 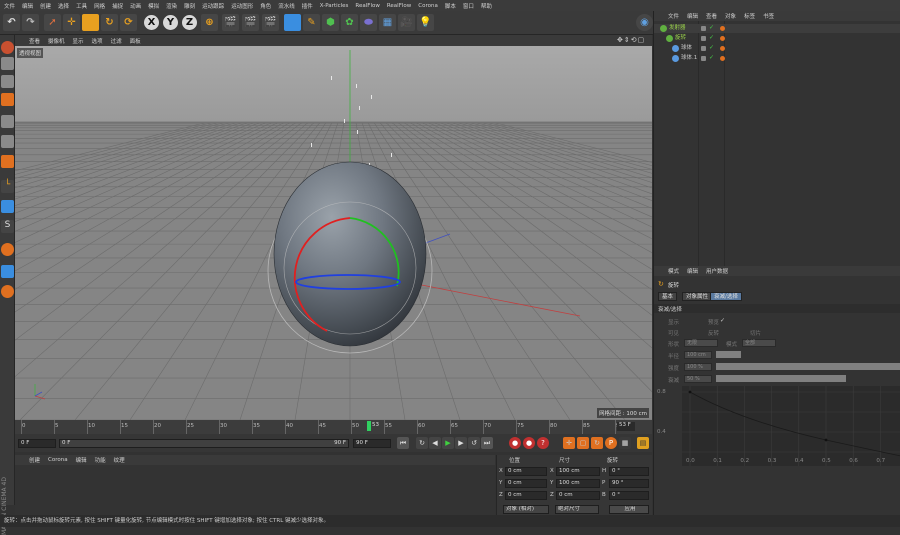 What do you see at coordinates (7, 249) in the screenshot?
I see `sculpt-icon` at bounding box center [7, 249].